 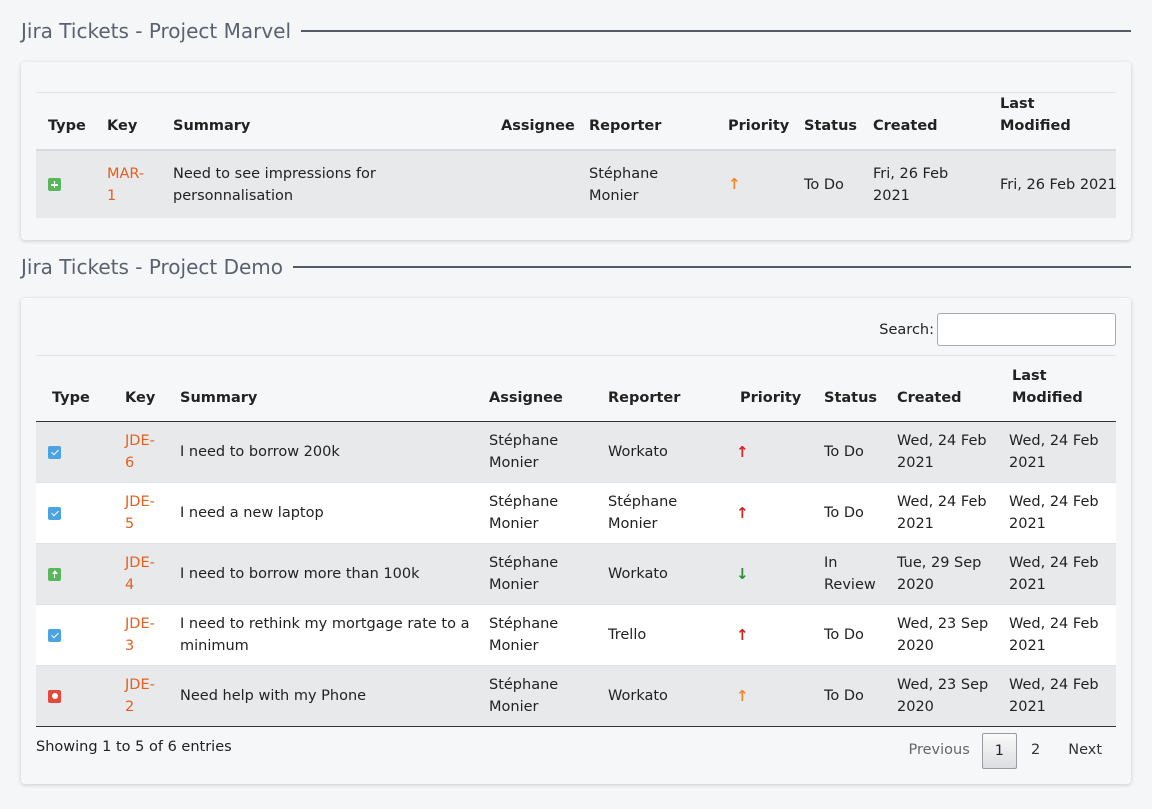 I want to click on ticket-key-link: JDE-3, so click(x=140, y=635).